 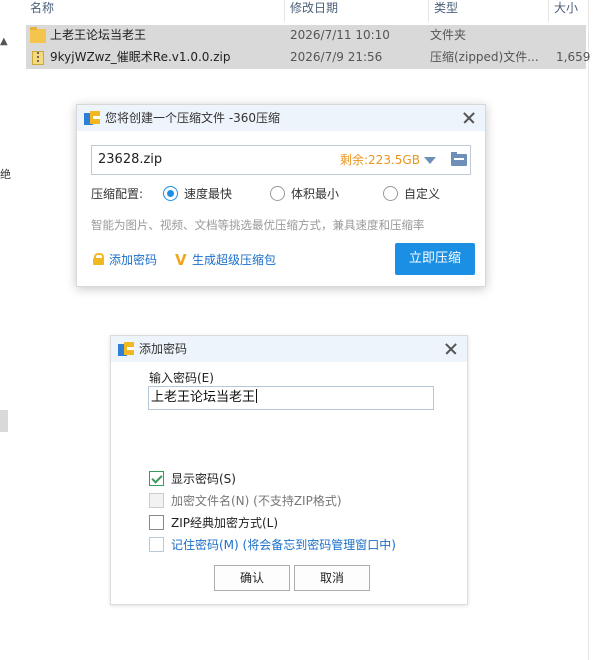 What do you see at coordinates (281, 160) in the screenshot?
I see `archive-path-field: 23628.zip 剩余:223.5GB` at bounding box center [281, 160].